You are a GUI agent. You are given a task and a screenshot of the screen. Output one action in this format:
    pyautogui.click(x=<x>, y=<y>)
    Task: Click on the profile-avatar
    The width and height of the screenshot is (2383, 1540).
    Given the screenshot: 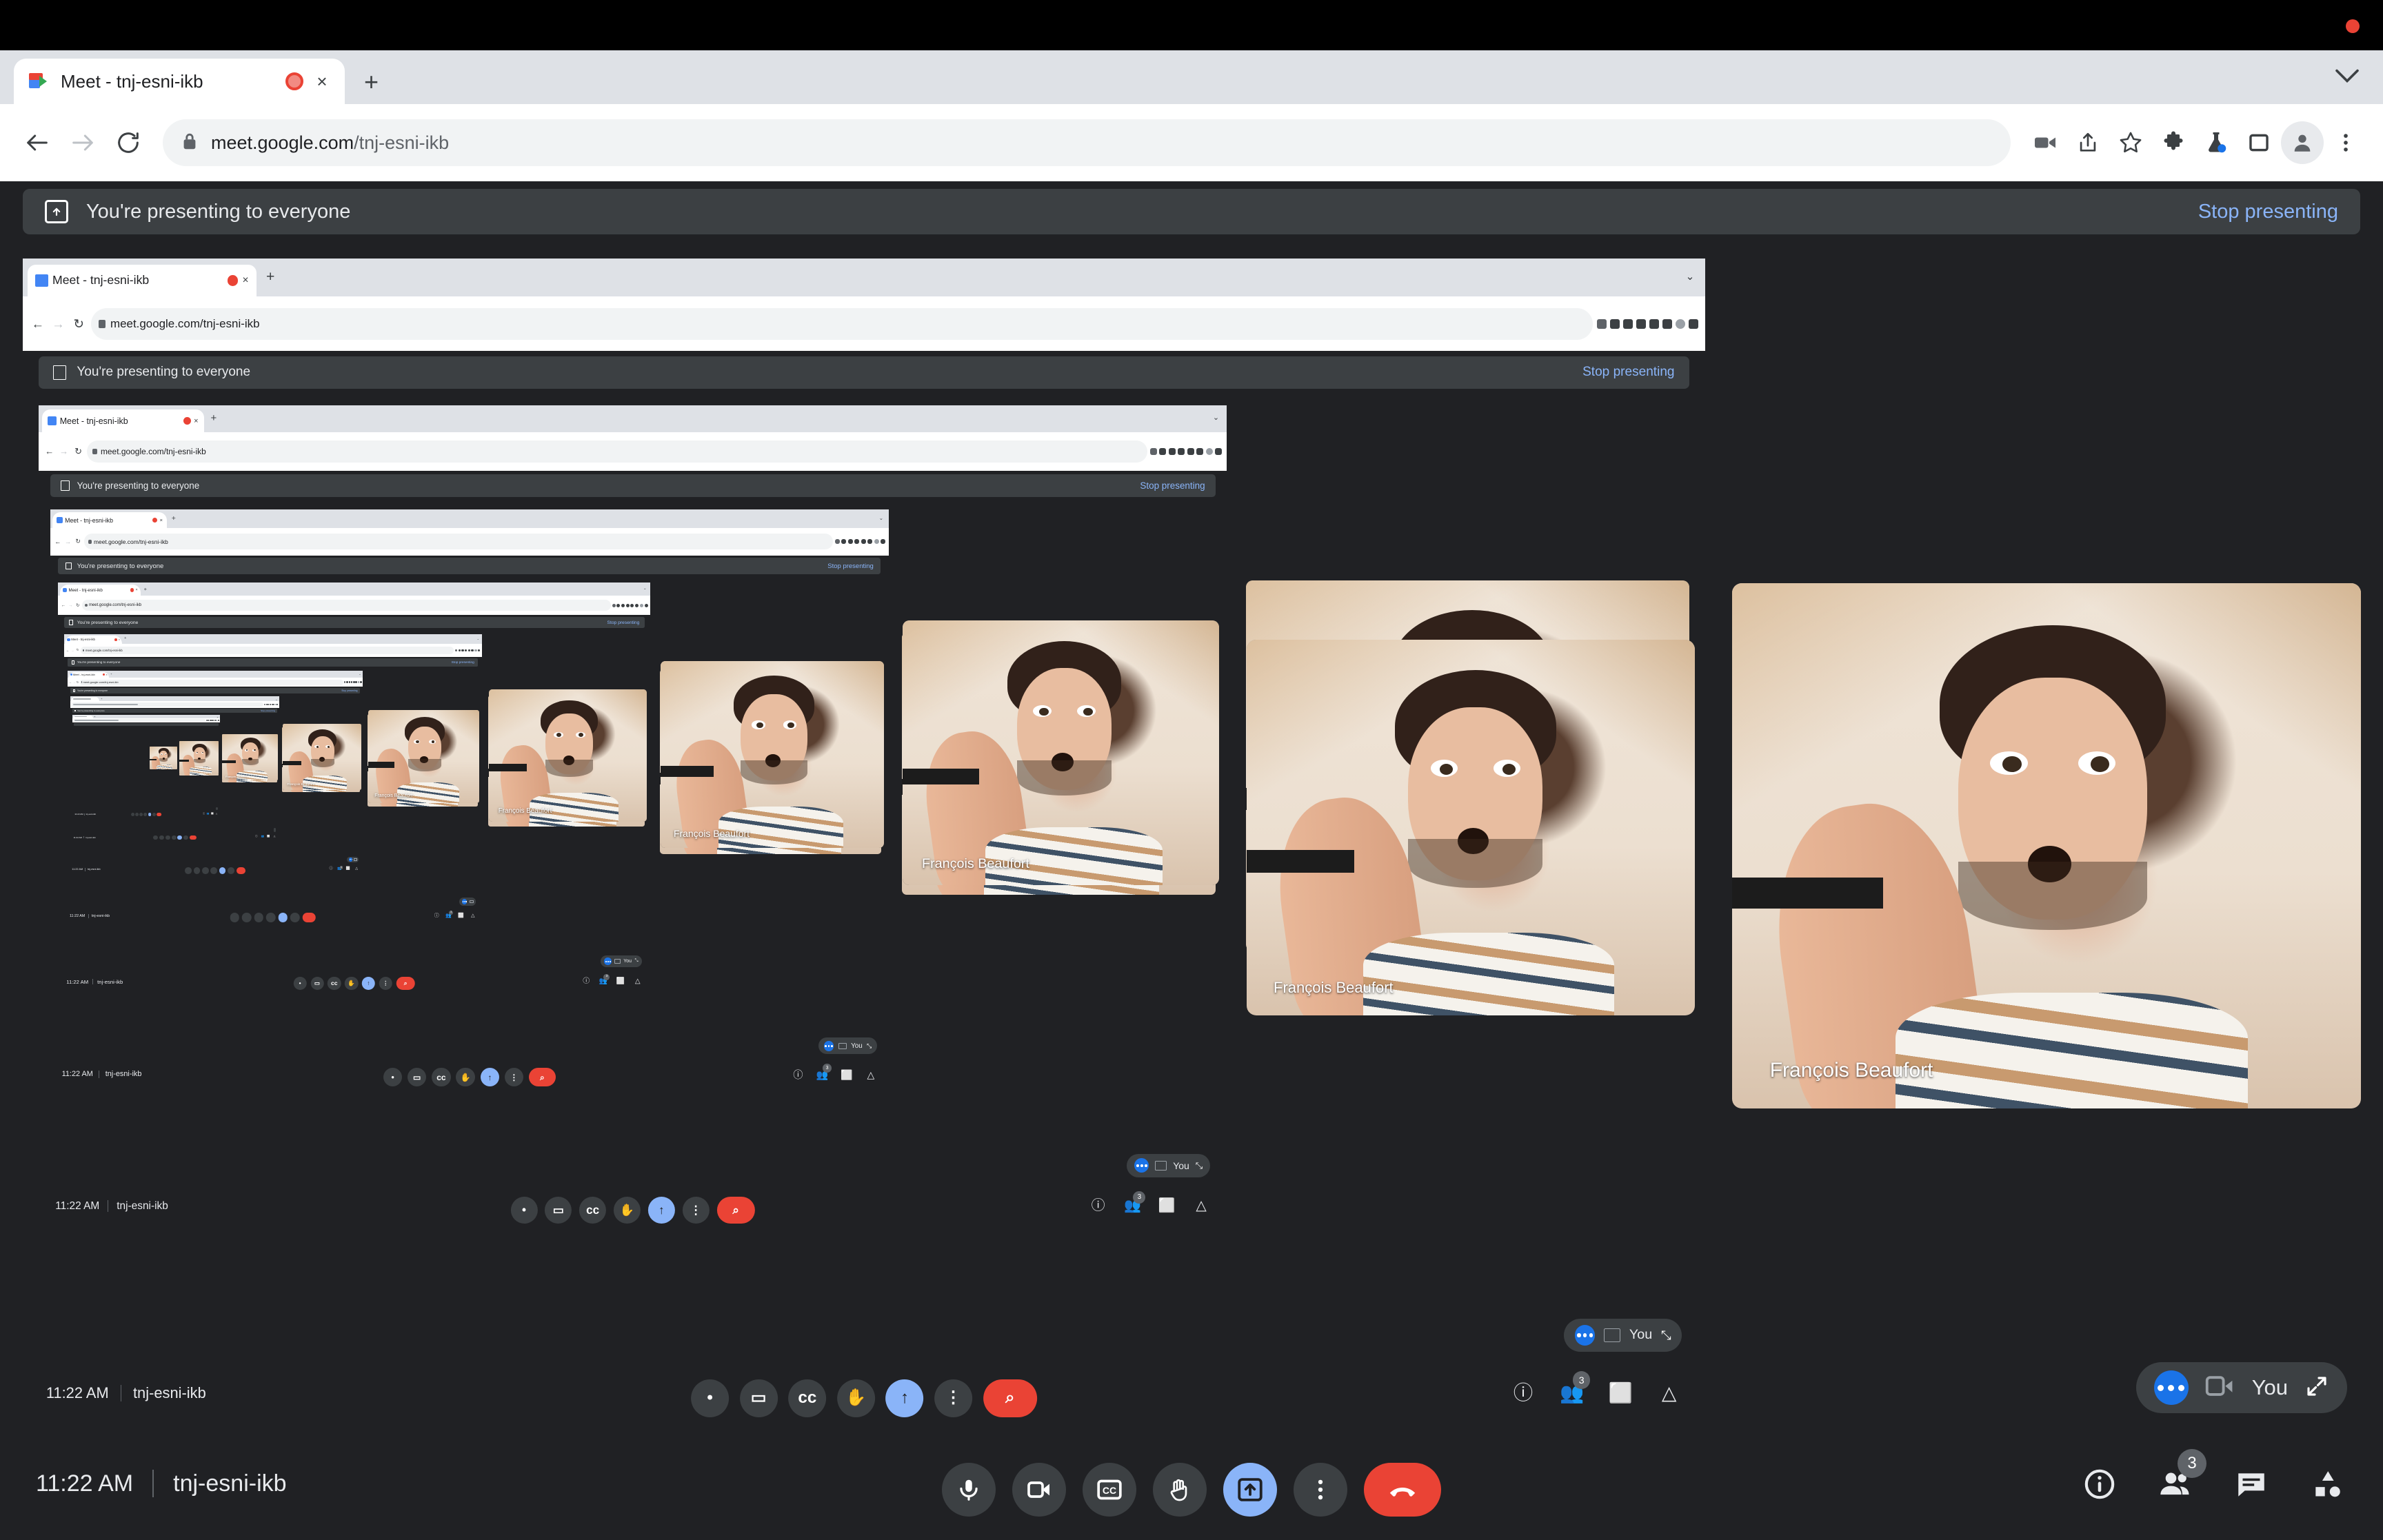 What is the action you would take?
    pyautogui.click(x=2302, y=143)
    